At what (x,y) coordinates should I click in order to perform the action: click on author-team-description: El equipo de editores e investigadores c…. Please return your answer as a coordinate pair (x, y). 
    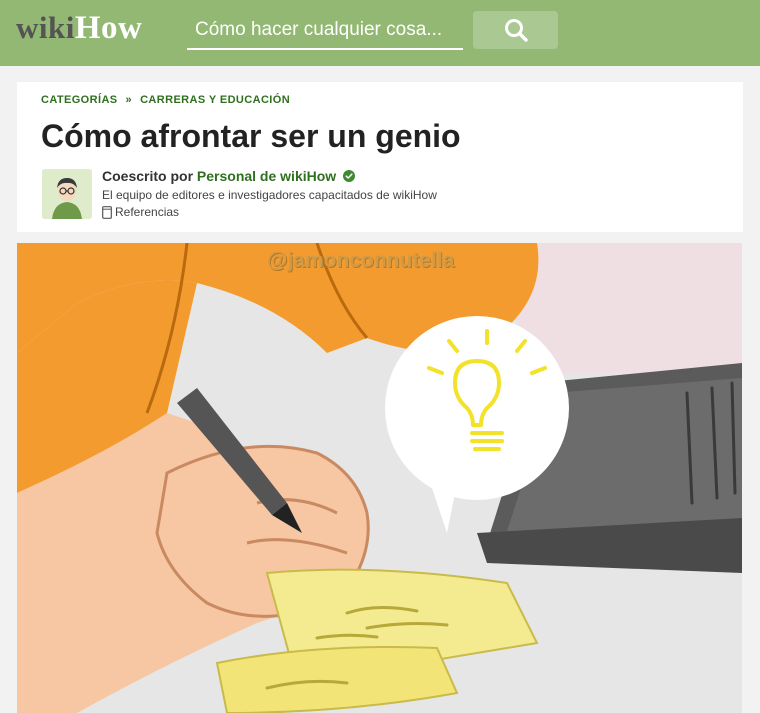
    Looking at the image, I should click on (269, 195).